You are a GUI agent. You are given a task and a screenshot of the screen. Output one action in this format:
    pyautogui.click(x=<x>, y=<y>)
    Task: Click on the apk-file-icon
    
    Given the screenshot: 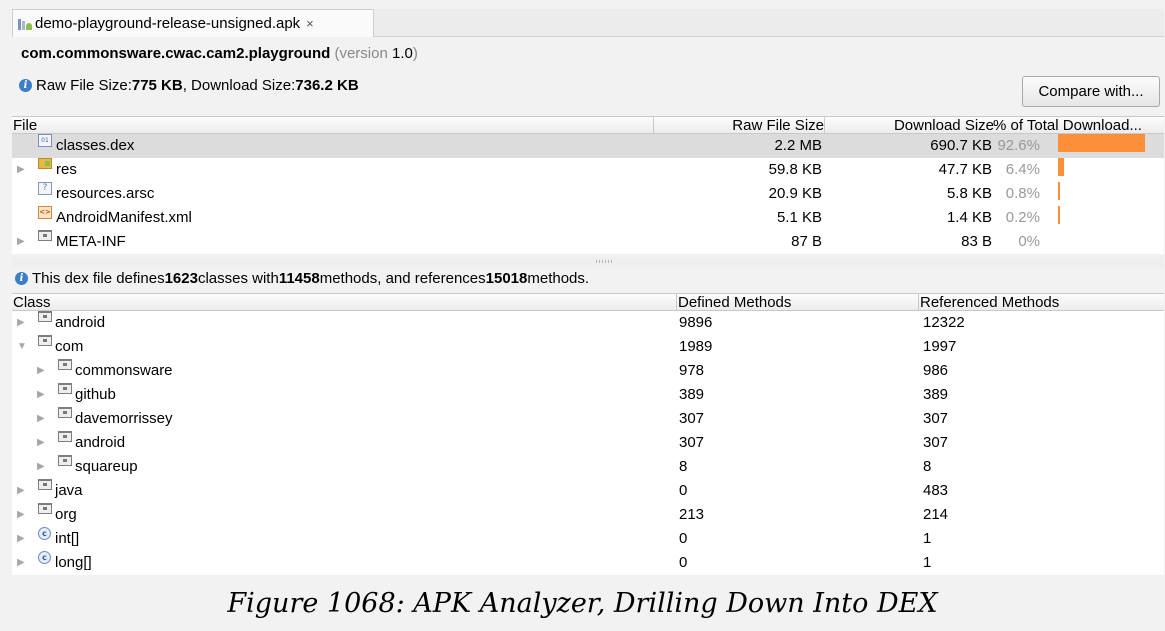 What is the action you would take?
    pyautogui.click(x=25, y=24)
    